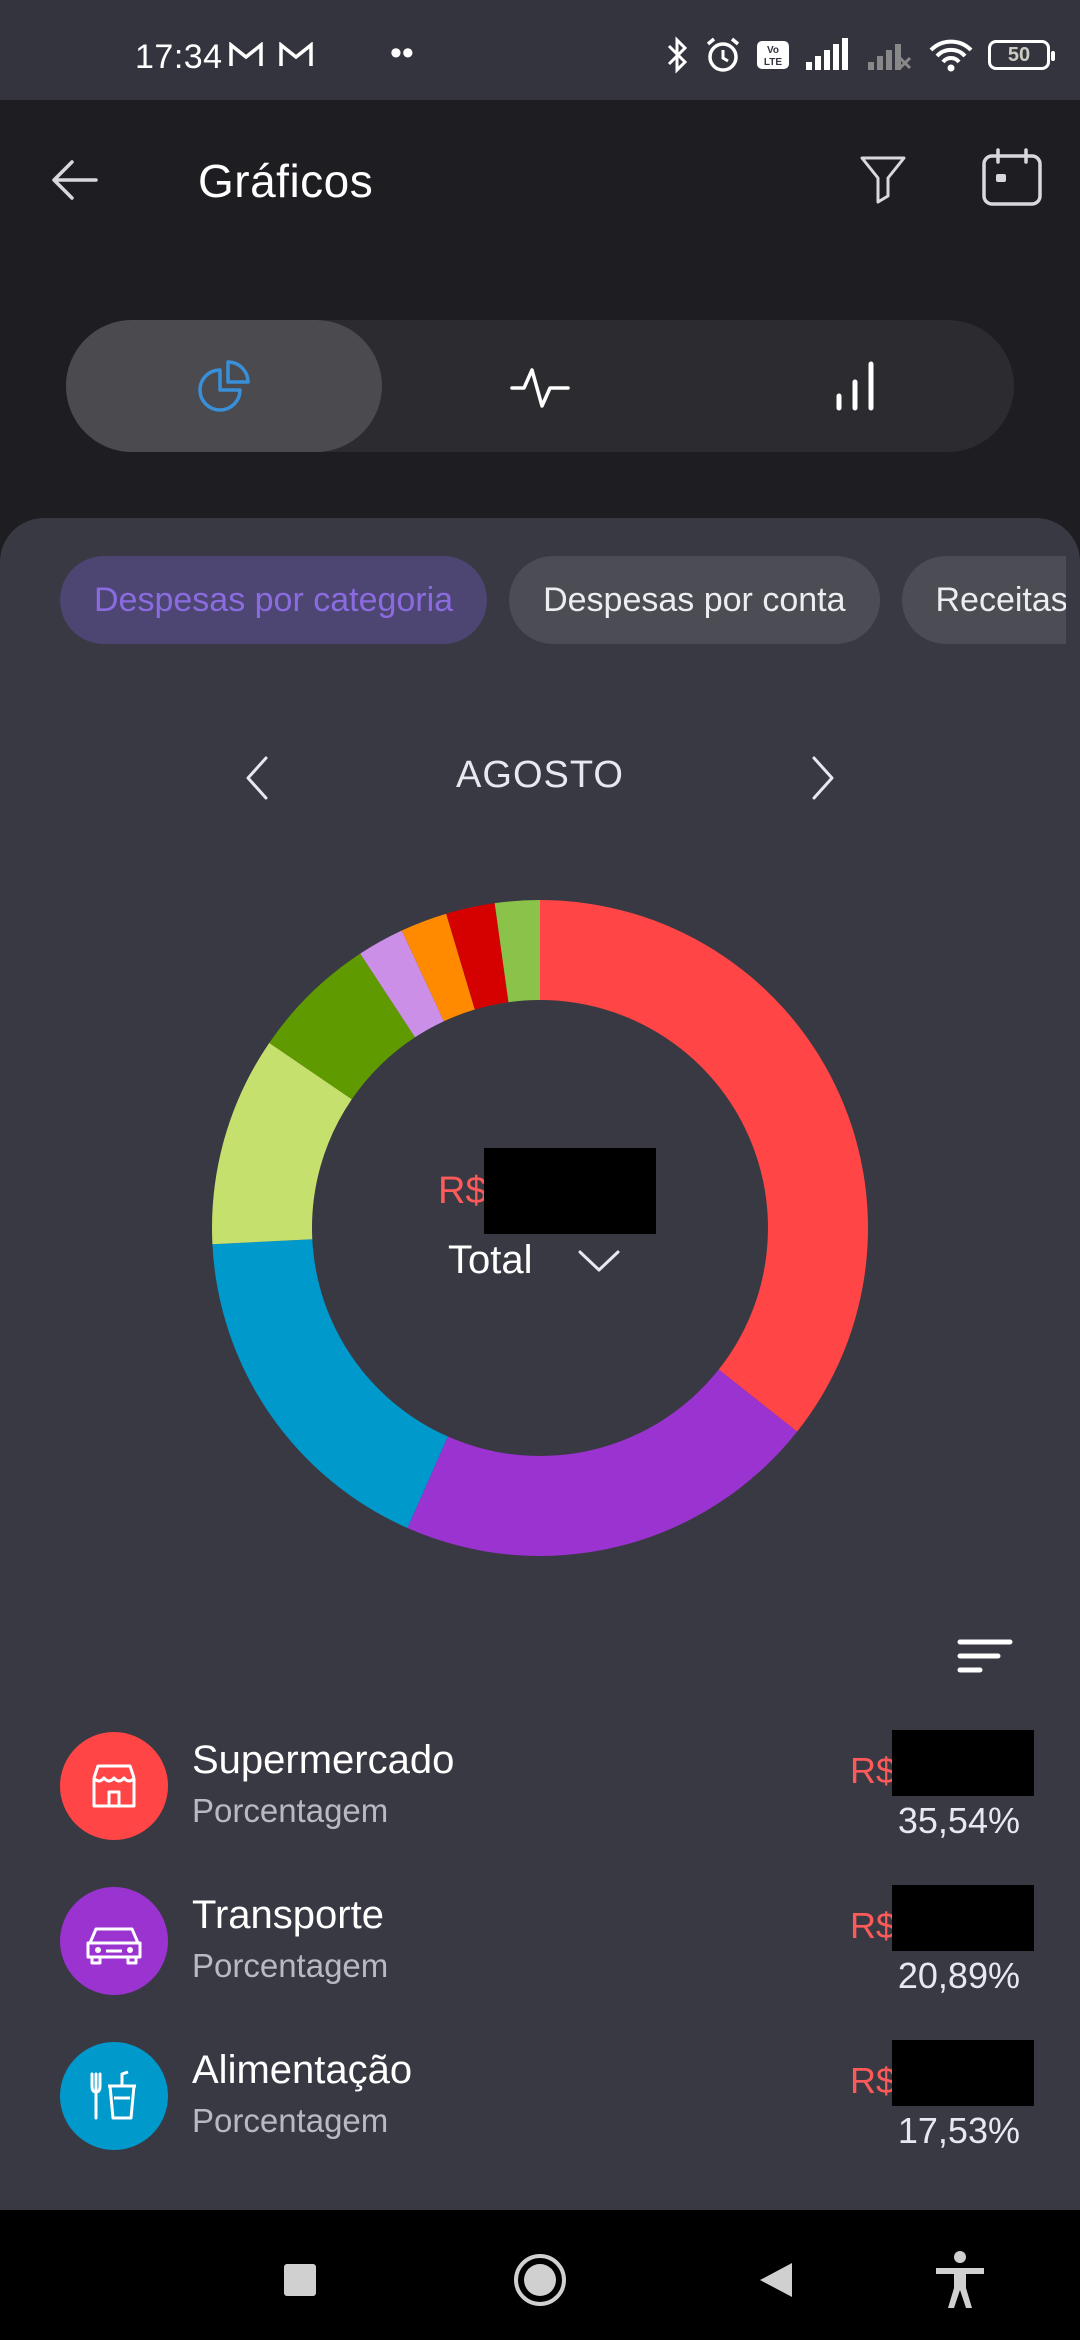 The height and width of the screenshot is (2340, 1080). I want to click on pie-chart-icon, so click(224, 386).